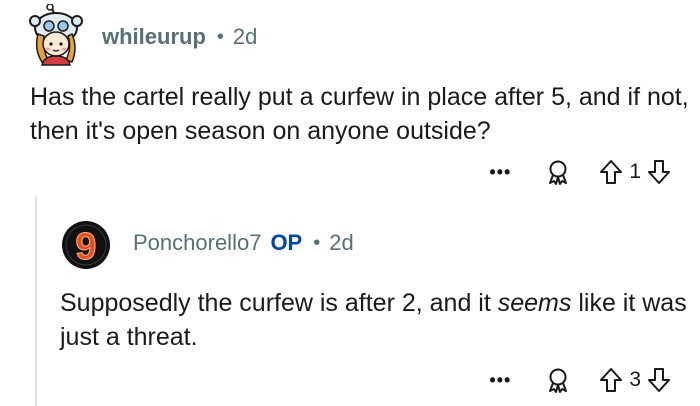 The width and height of the screenshot is (700, 406). I want to click on upvote-arrow-icon, so click(611, 380).